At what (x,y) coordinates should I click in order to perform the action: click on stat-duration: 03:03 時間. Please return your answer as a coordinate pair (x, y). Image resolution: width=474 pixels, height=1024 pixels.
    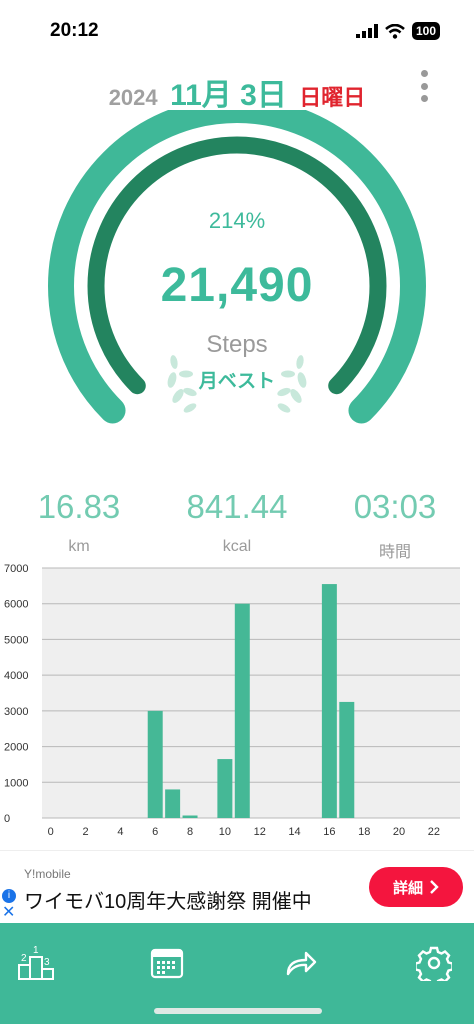
    Looking at the image, I should click on (395, 525).